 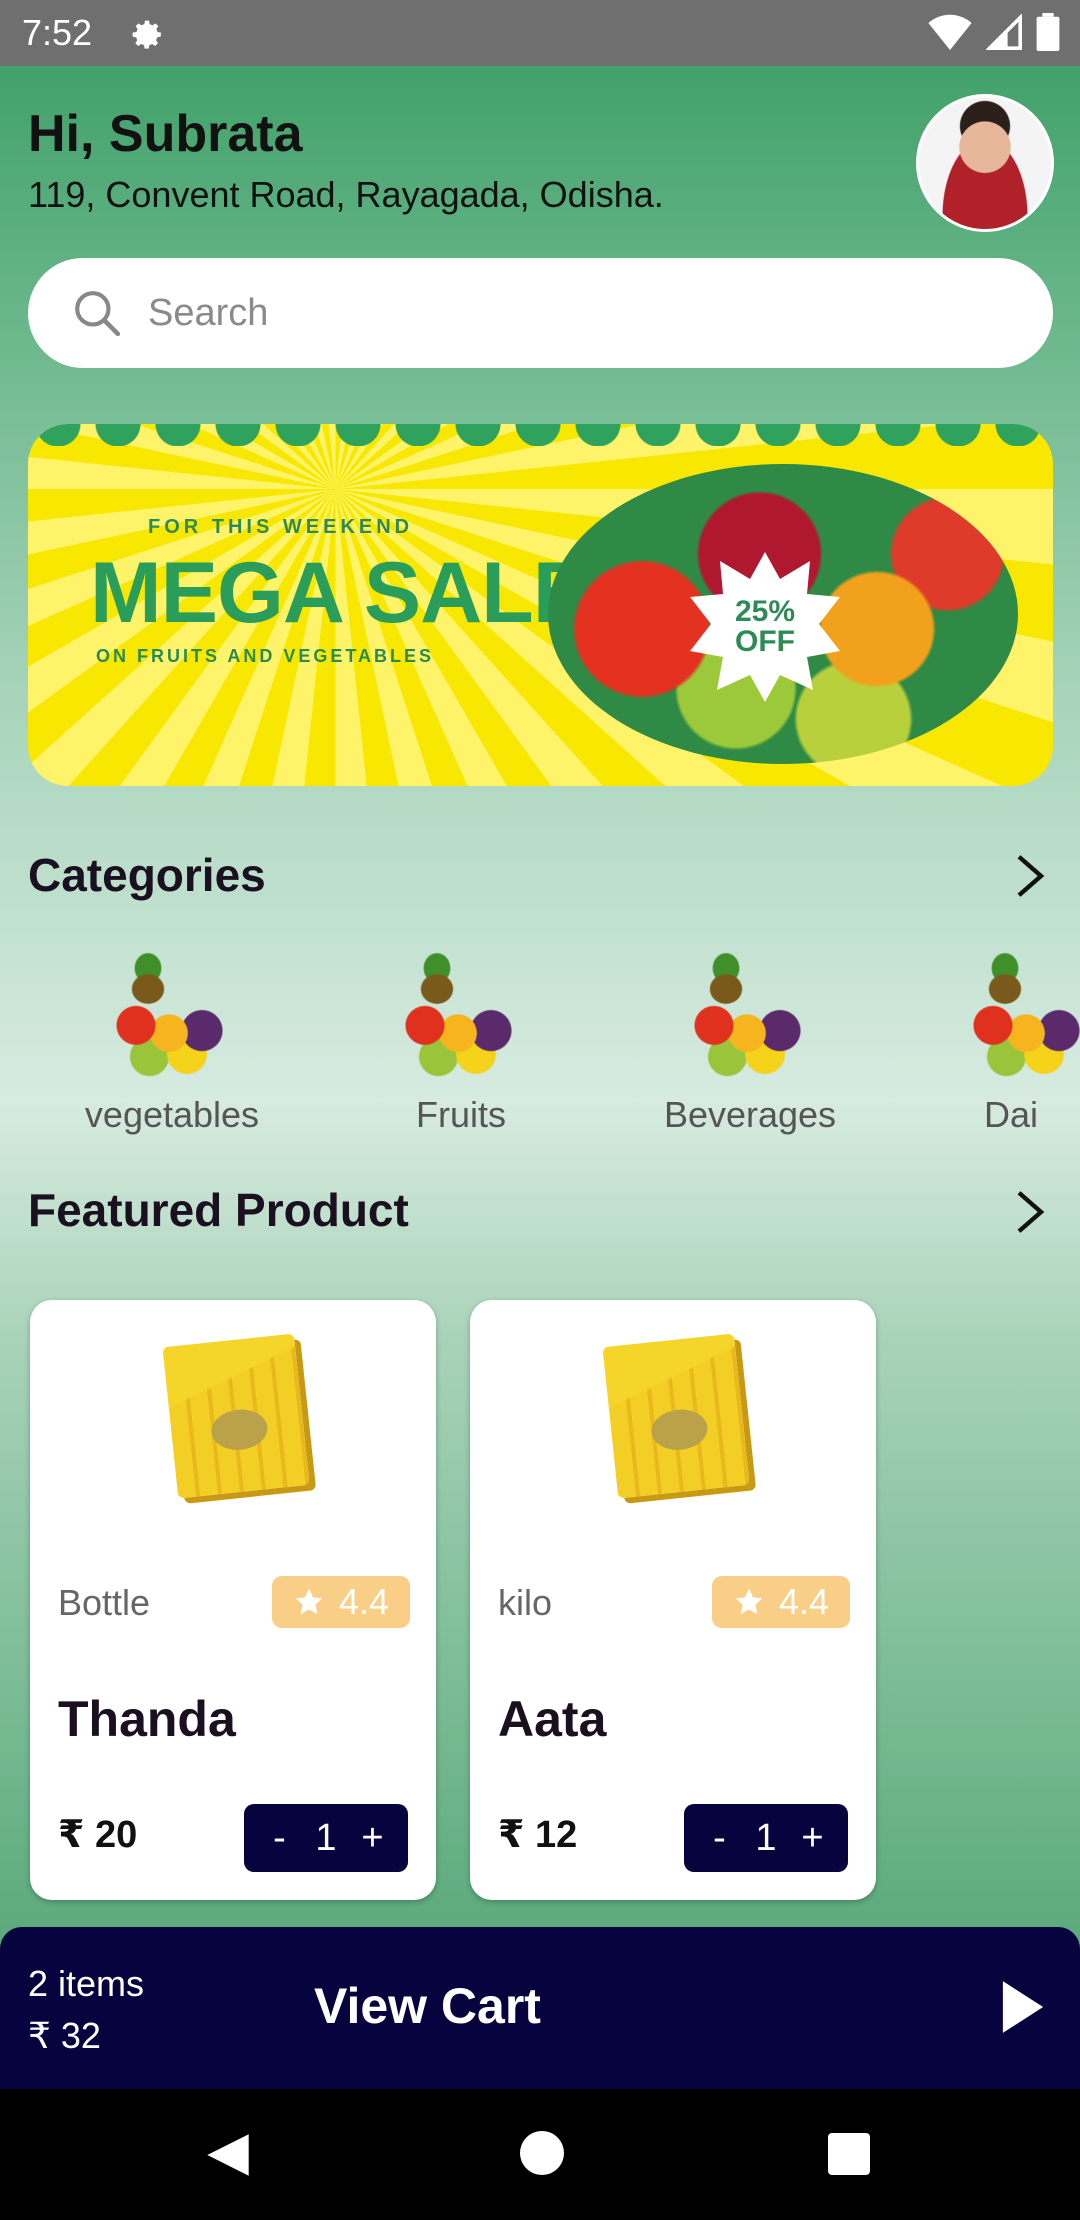 What do you see at coordinates (354, 593) in the screenshot?
I see `banner-title: MEGA SALE!` at bounding box center [354, 593].